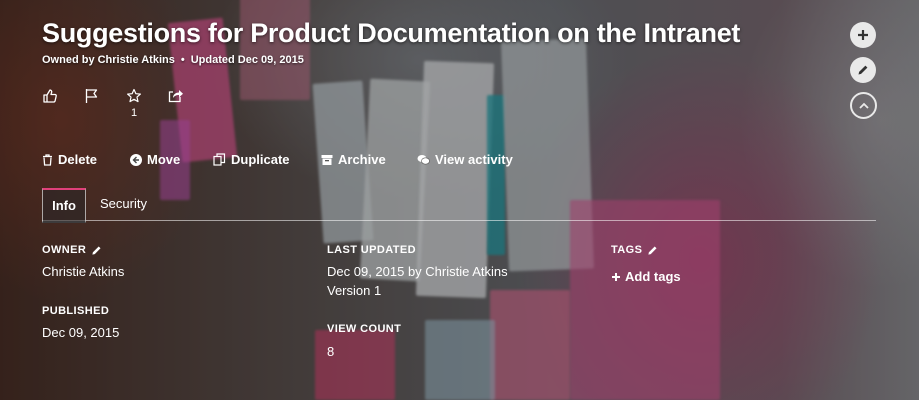 This screenshot has height=400, width=919. Describe the element at coordinates (247, 60) in the screenshot. I see `updated-meta: Updated Dec 09, 2015` at that location.